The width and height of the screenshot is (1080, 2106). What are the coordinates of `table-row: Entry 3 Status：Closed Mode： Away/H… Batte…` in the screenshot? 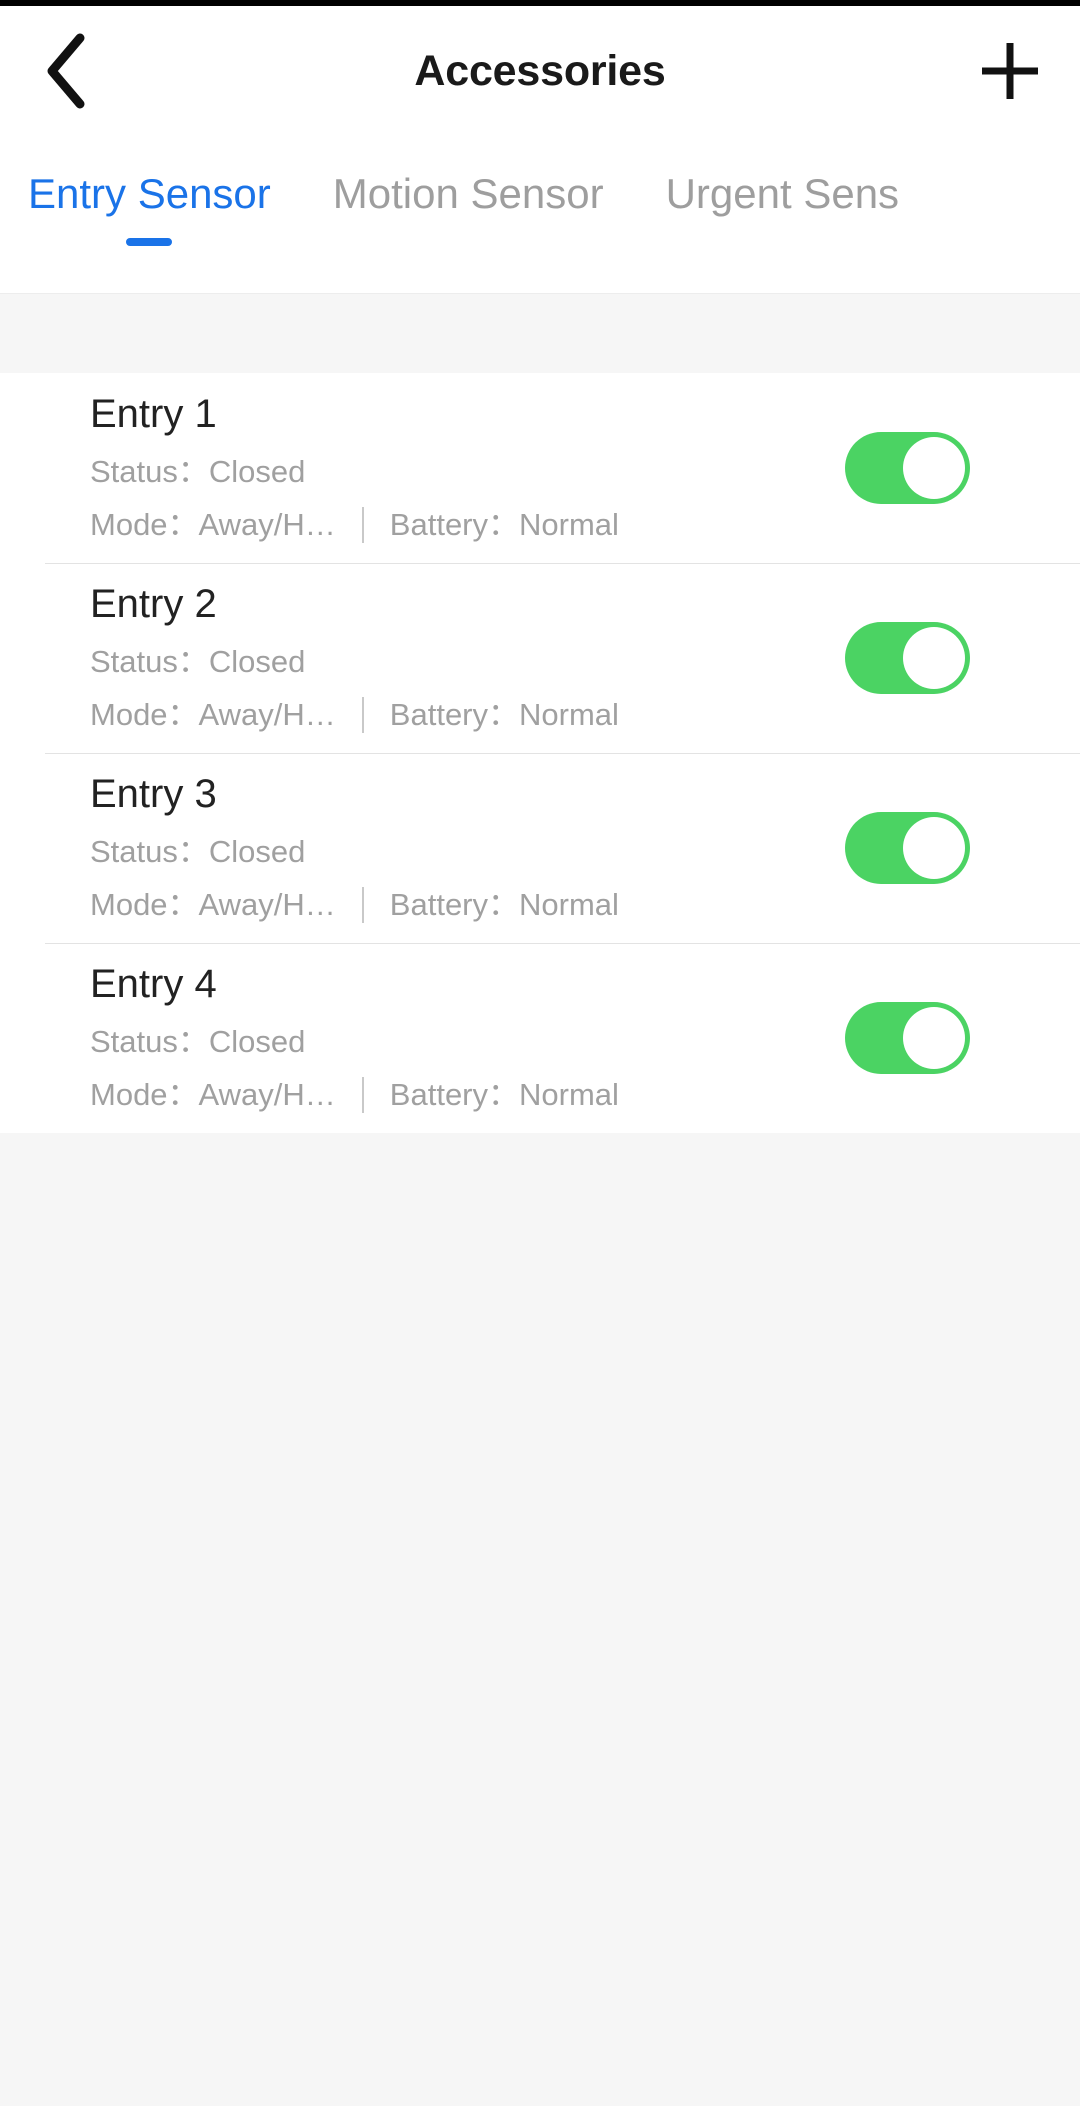 It's located at (540, 848).